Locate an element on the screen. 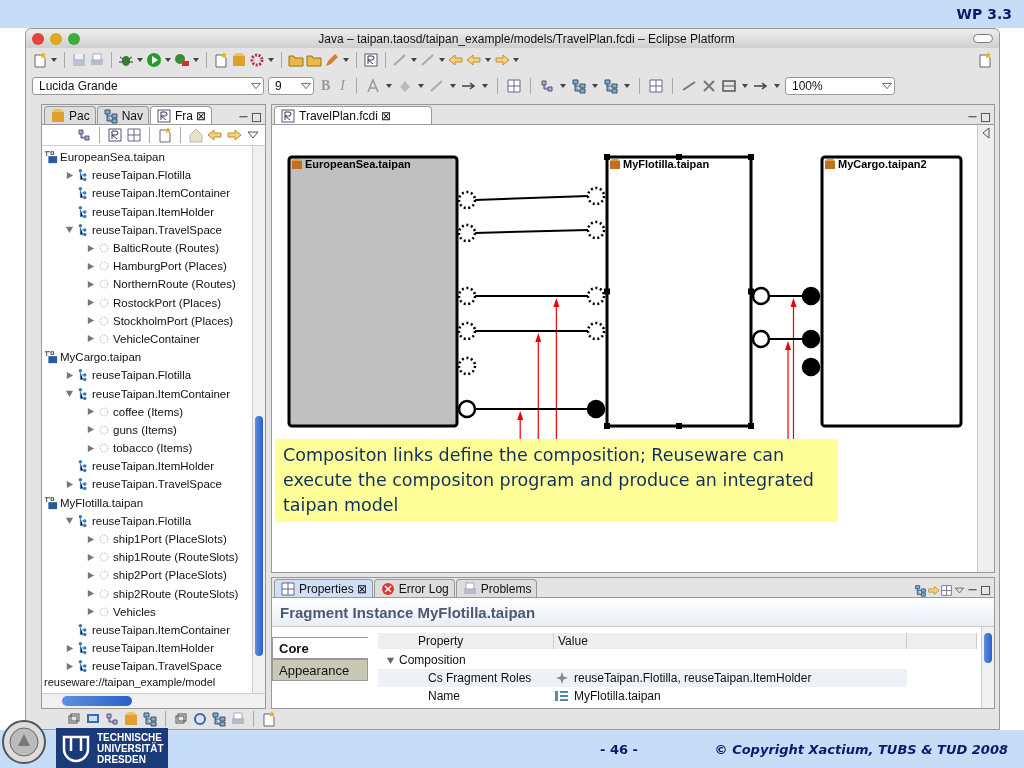  run-icon is located at coordinates (154, 60).